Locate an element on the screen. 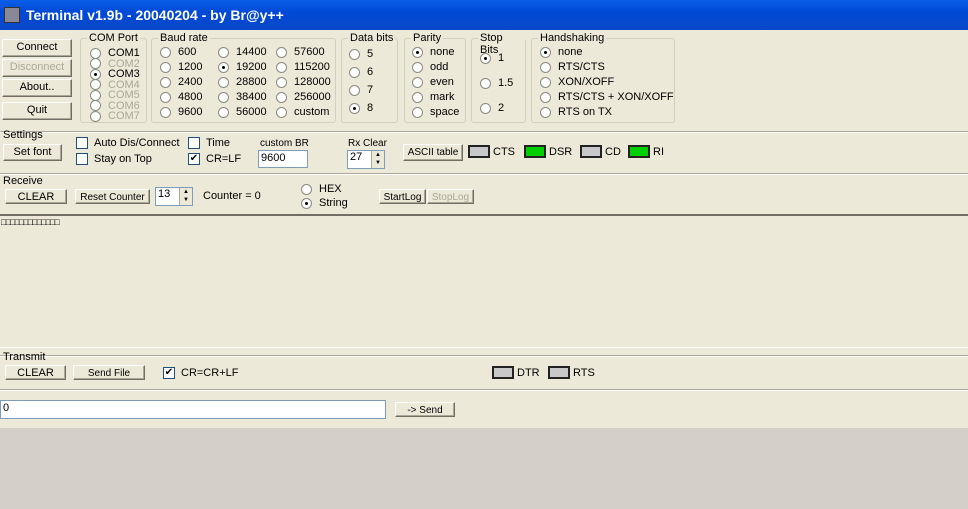  radio-label: 2400 is located at coordinates (190, 82).